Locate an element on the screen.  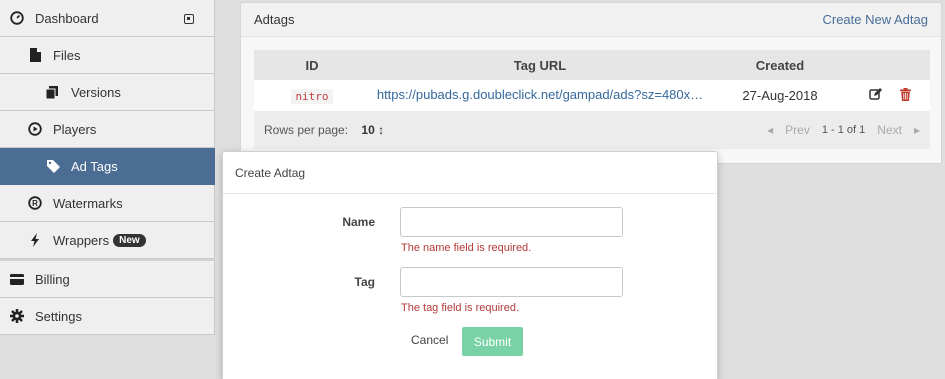
nav-settings: Settings is located at coordinates (107, 316).